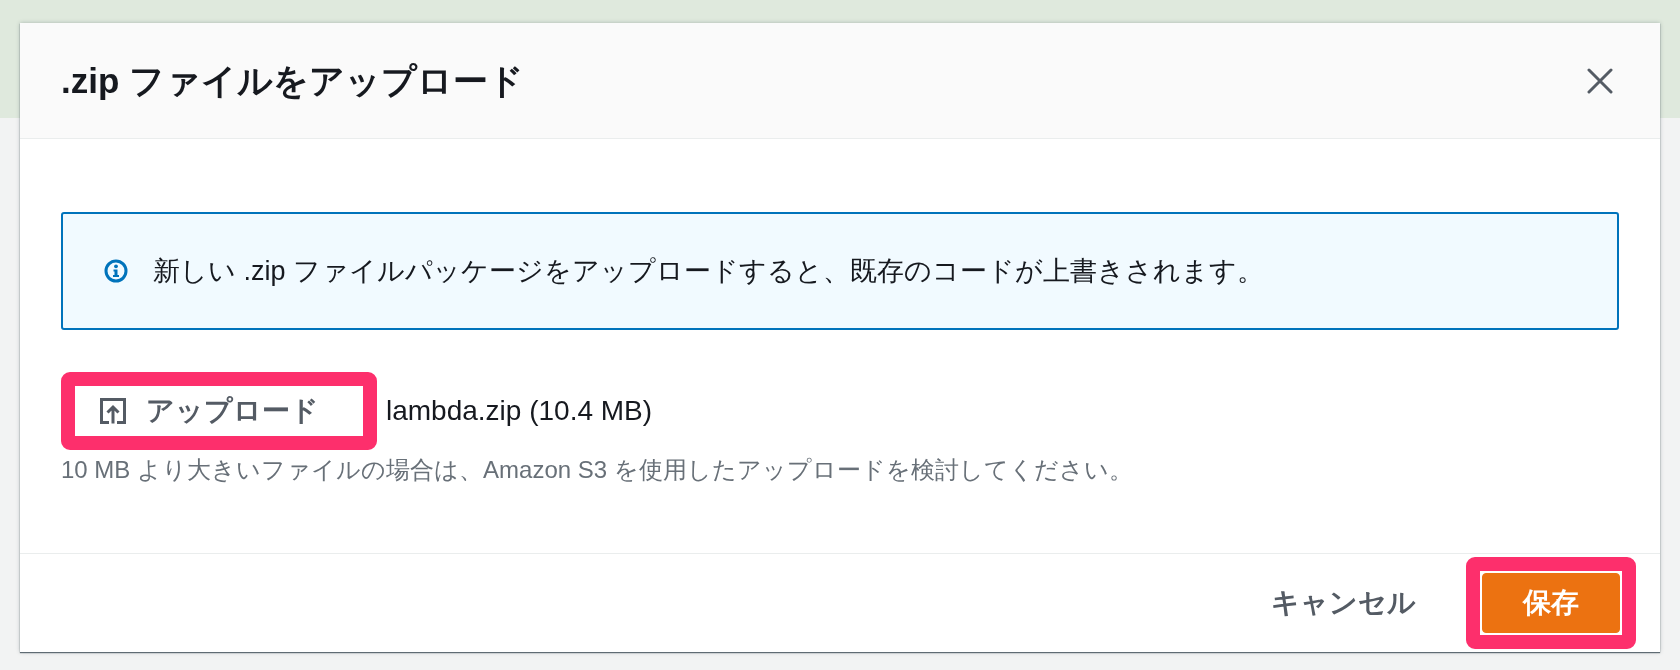 The width and height of the screenshot is (1680, 670). What do you see at coordinates (113, 411) in the screenshot?
I see `upload-icon` at bounding box center [113, 411].